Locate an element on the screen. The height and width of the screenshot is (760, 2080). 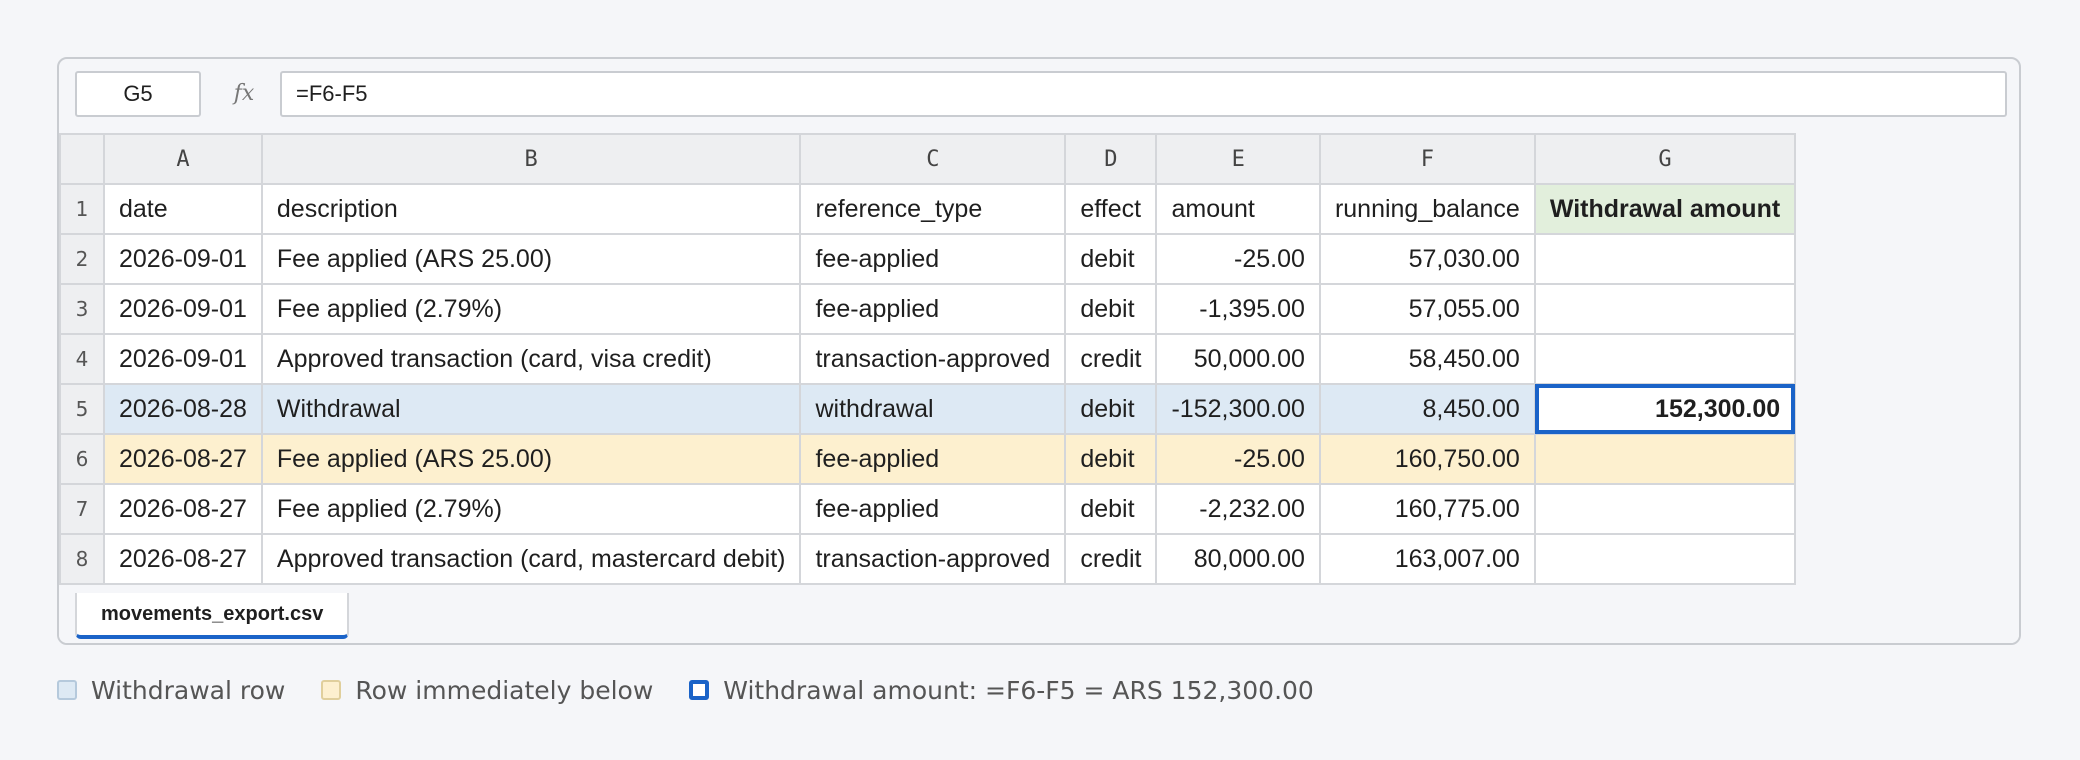
column-header-f: F is located at coordinates (1427, 159).